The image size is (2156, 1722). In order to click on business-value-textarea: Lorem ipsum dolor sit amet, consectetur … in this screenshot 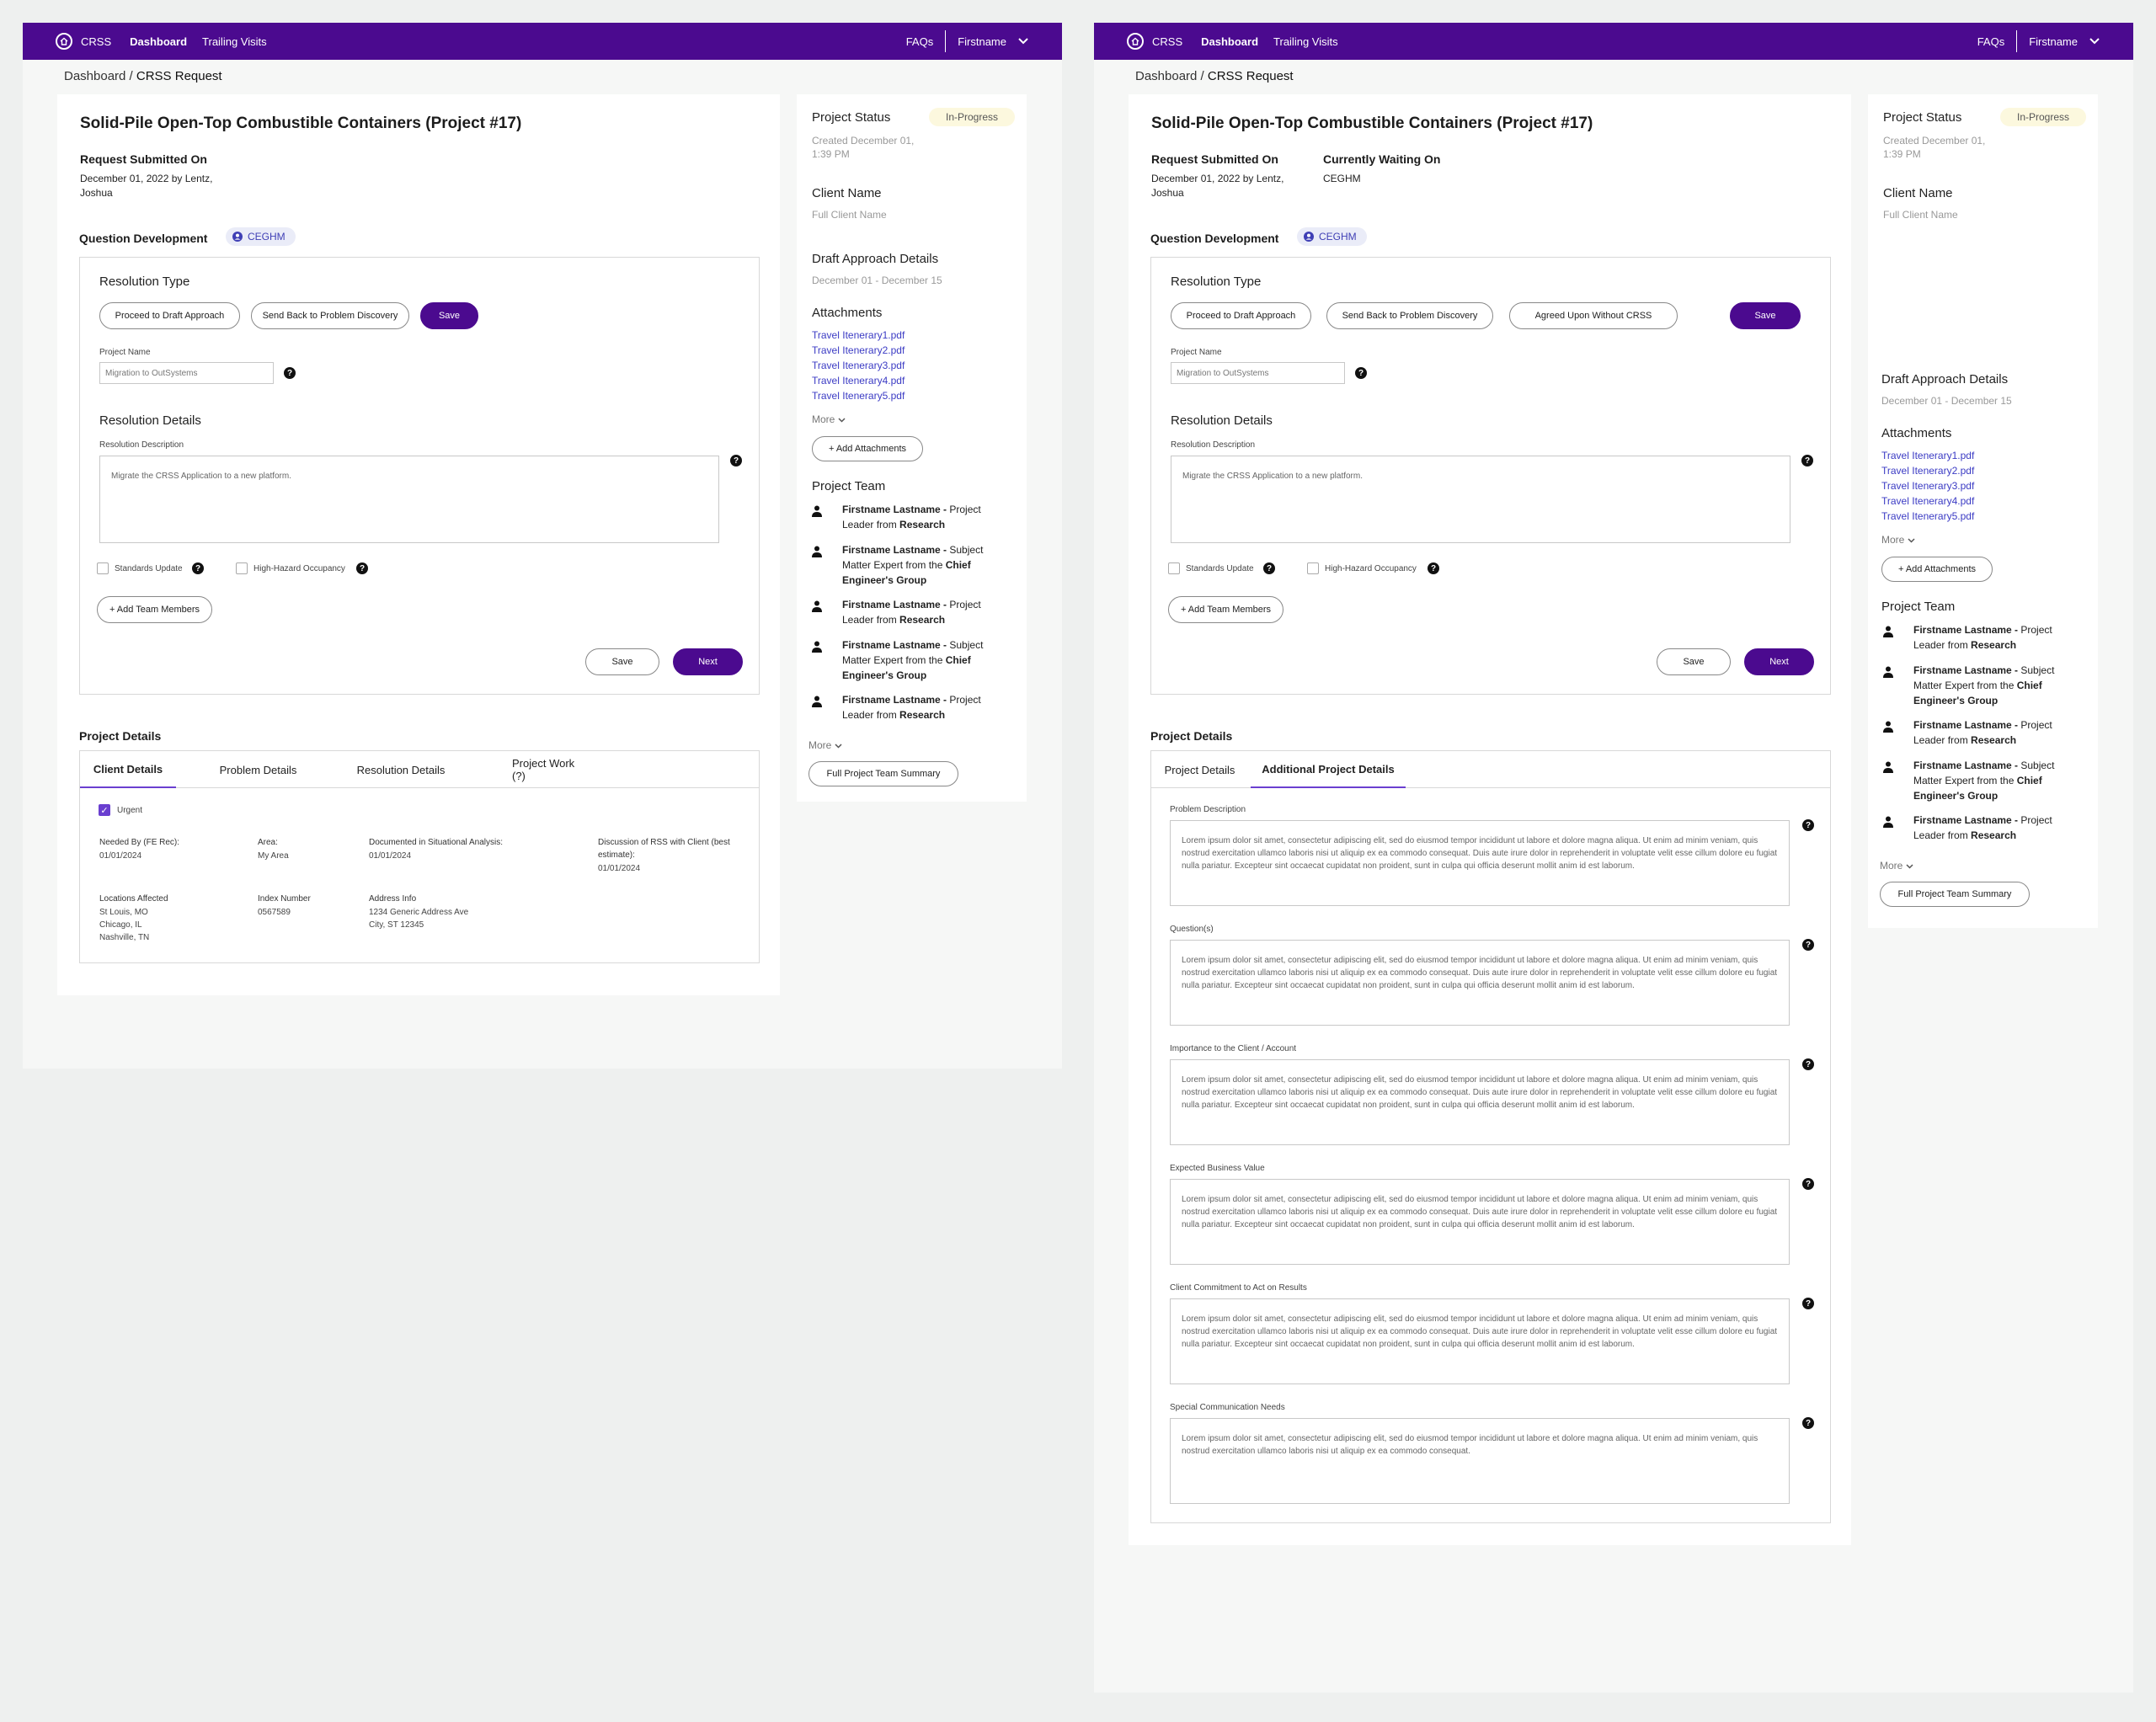, I will do `click(1480, 1222)`.